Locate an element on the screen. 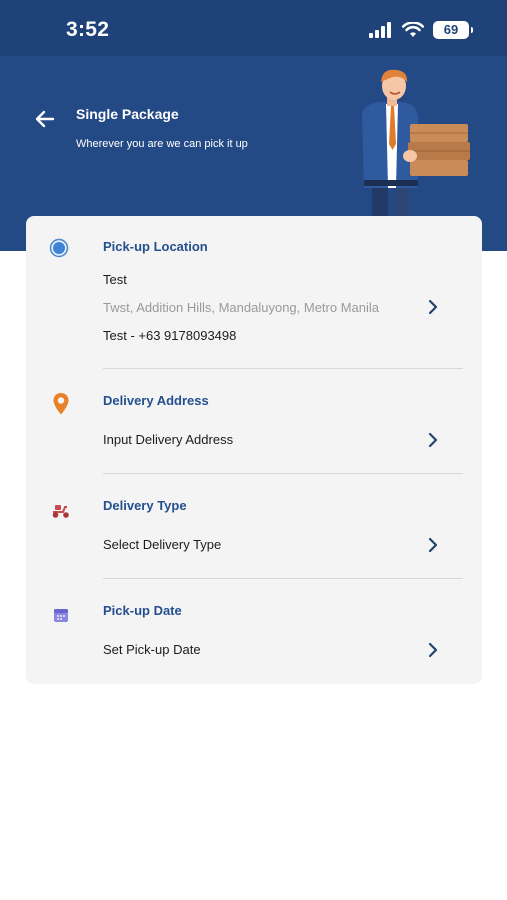  status-icons: 69 is located at coordinates (421, 30).